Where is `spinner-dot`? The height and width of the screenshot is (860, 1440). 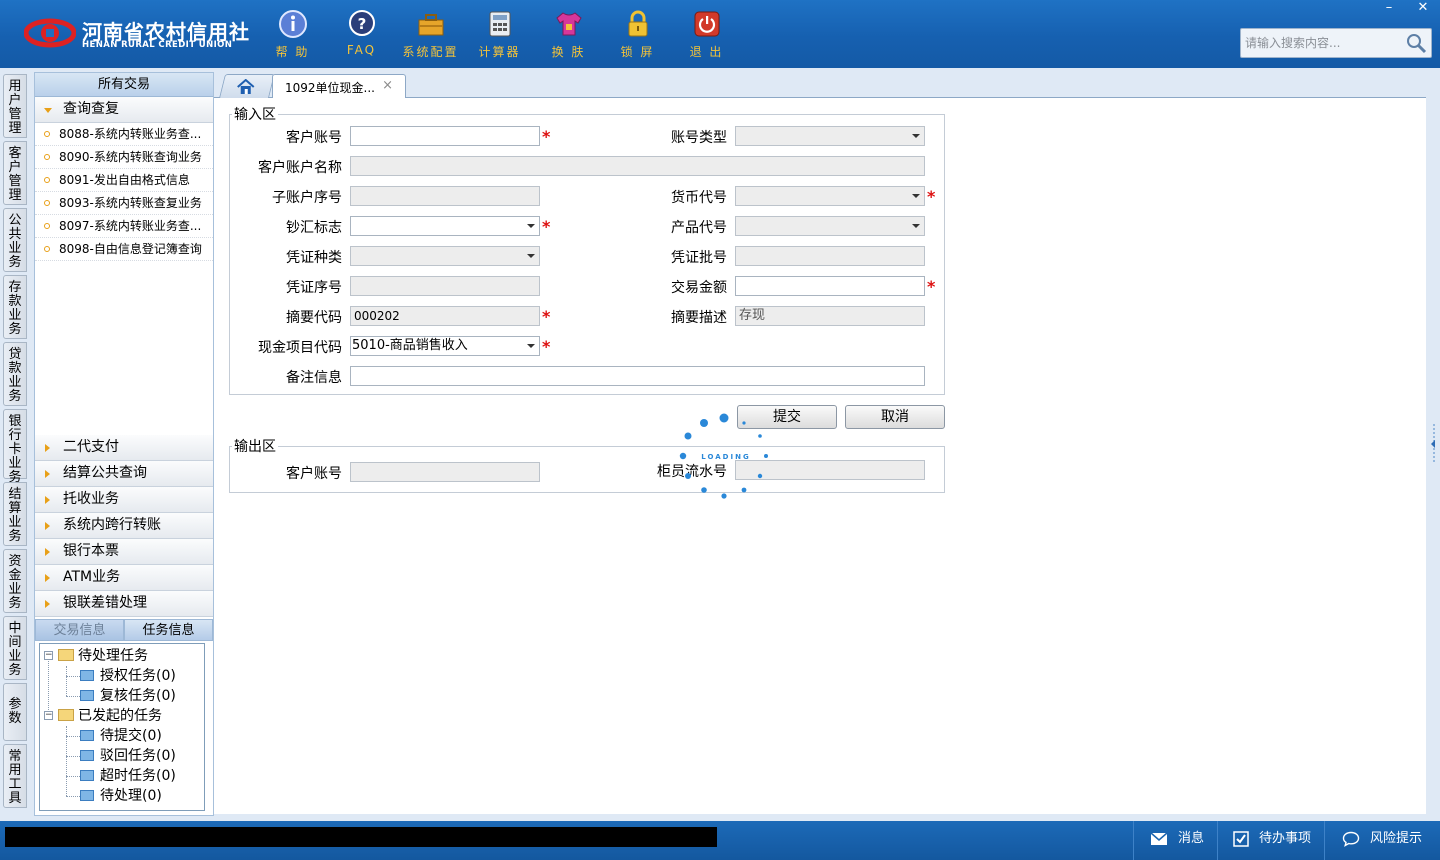 spinner-dot is located at coordinates (724, 418).